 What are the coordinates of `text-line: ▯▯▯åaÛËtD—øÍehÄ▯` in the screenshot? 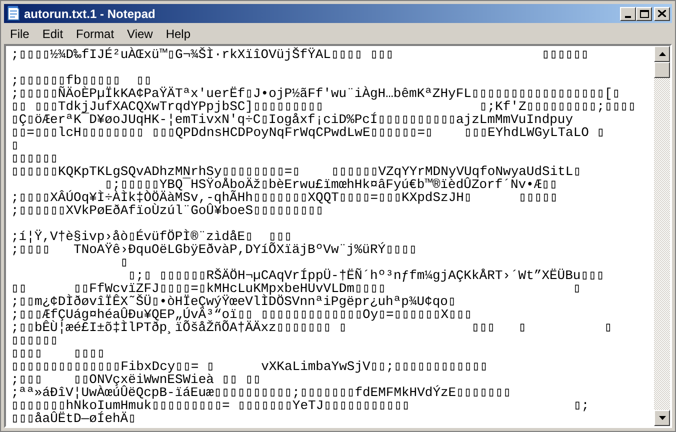 It's located at (73, 418).